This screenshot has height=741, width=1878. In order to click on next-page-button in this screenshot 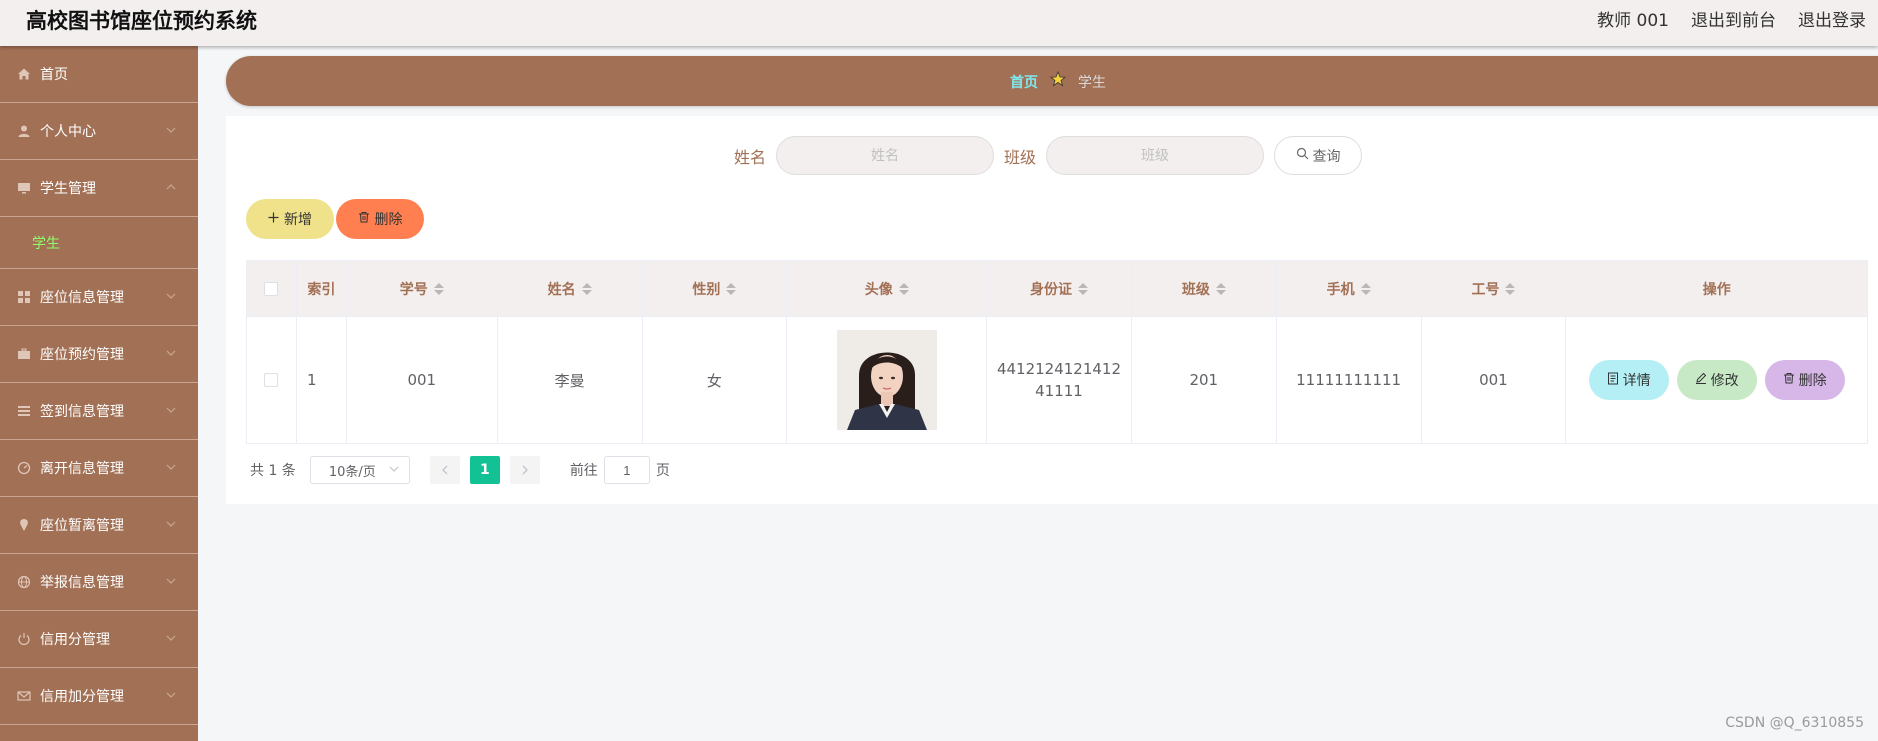, I will do `click(524, 470)`.